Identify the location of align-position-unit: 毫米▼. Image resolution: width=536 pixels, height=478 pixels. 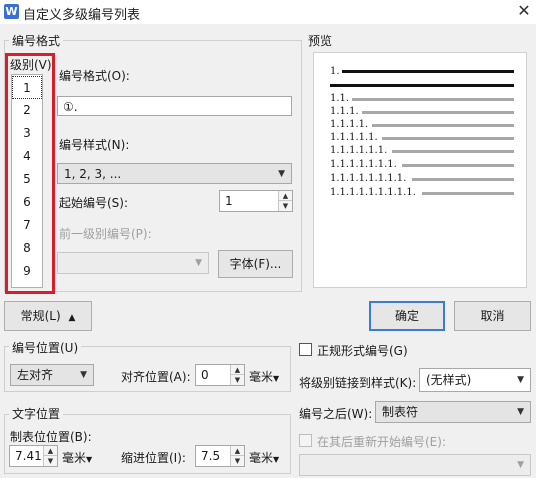
(264, 376).